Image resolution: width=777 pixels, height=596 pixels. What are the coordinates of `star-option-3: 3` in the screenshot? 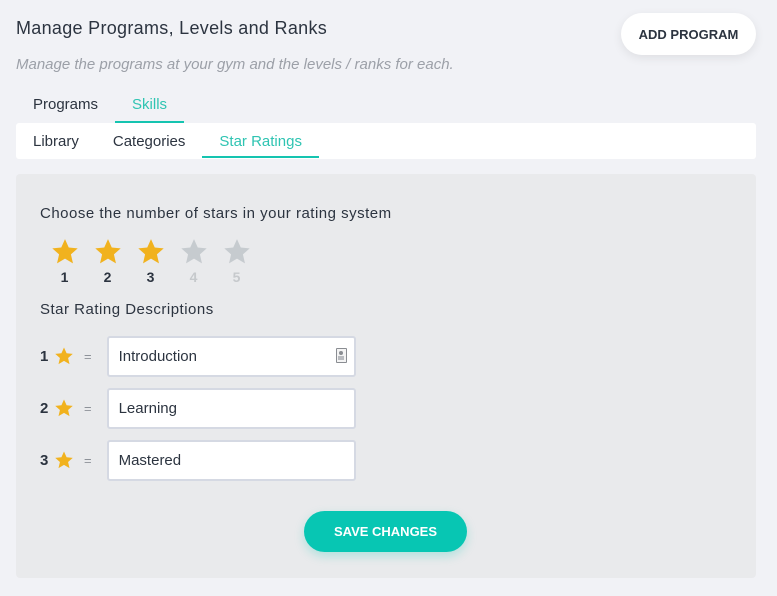 It's located at (150, 261).